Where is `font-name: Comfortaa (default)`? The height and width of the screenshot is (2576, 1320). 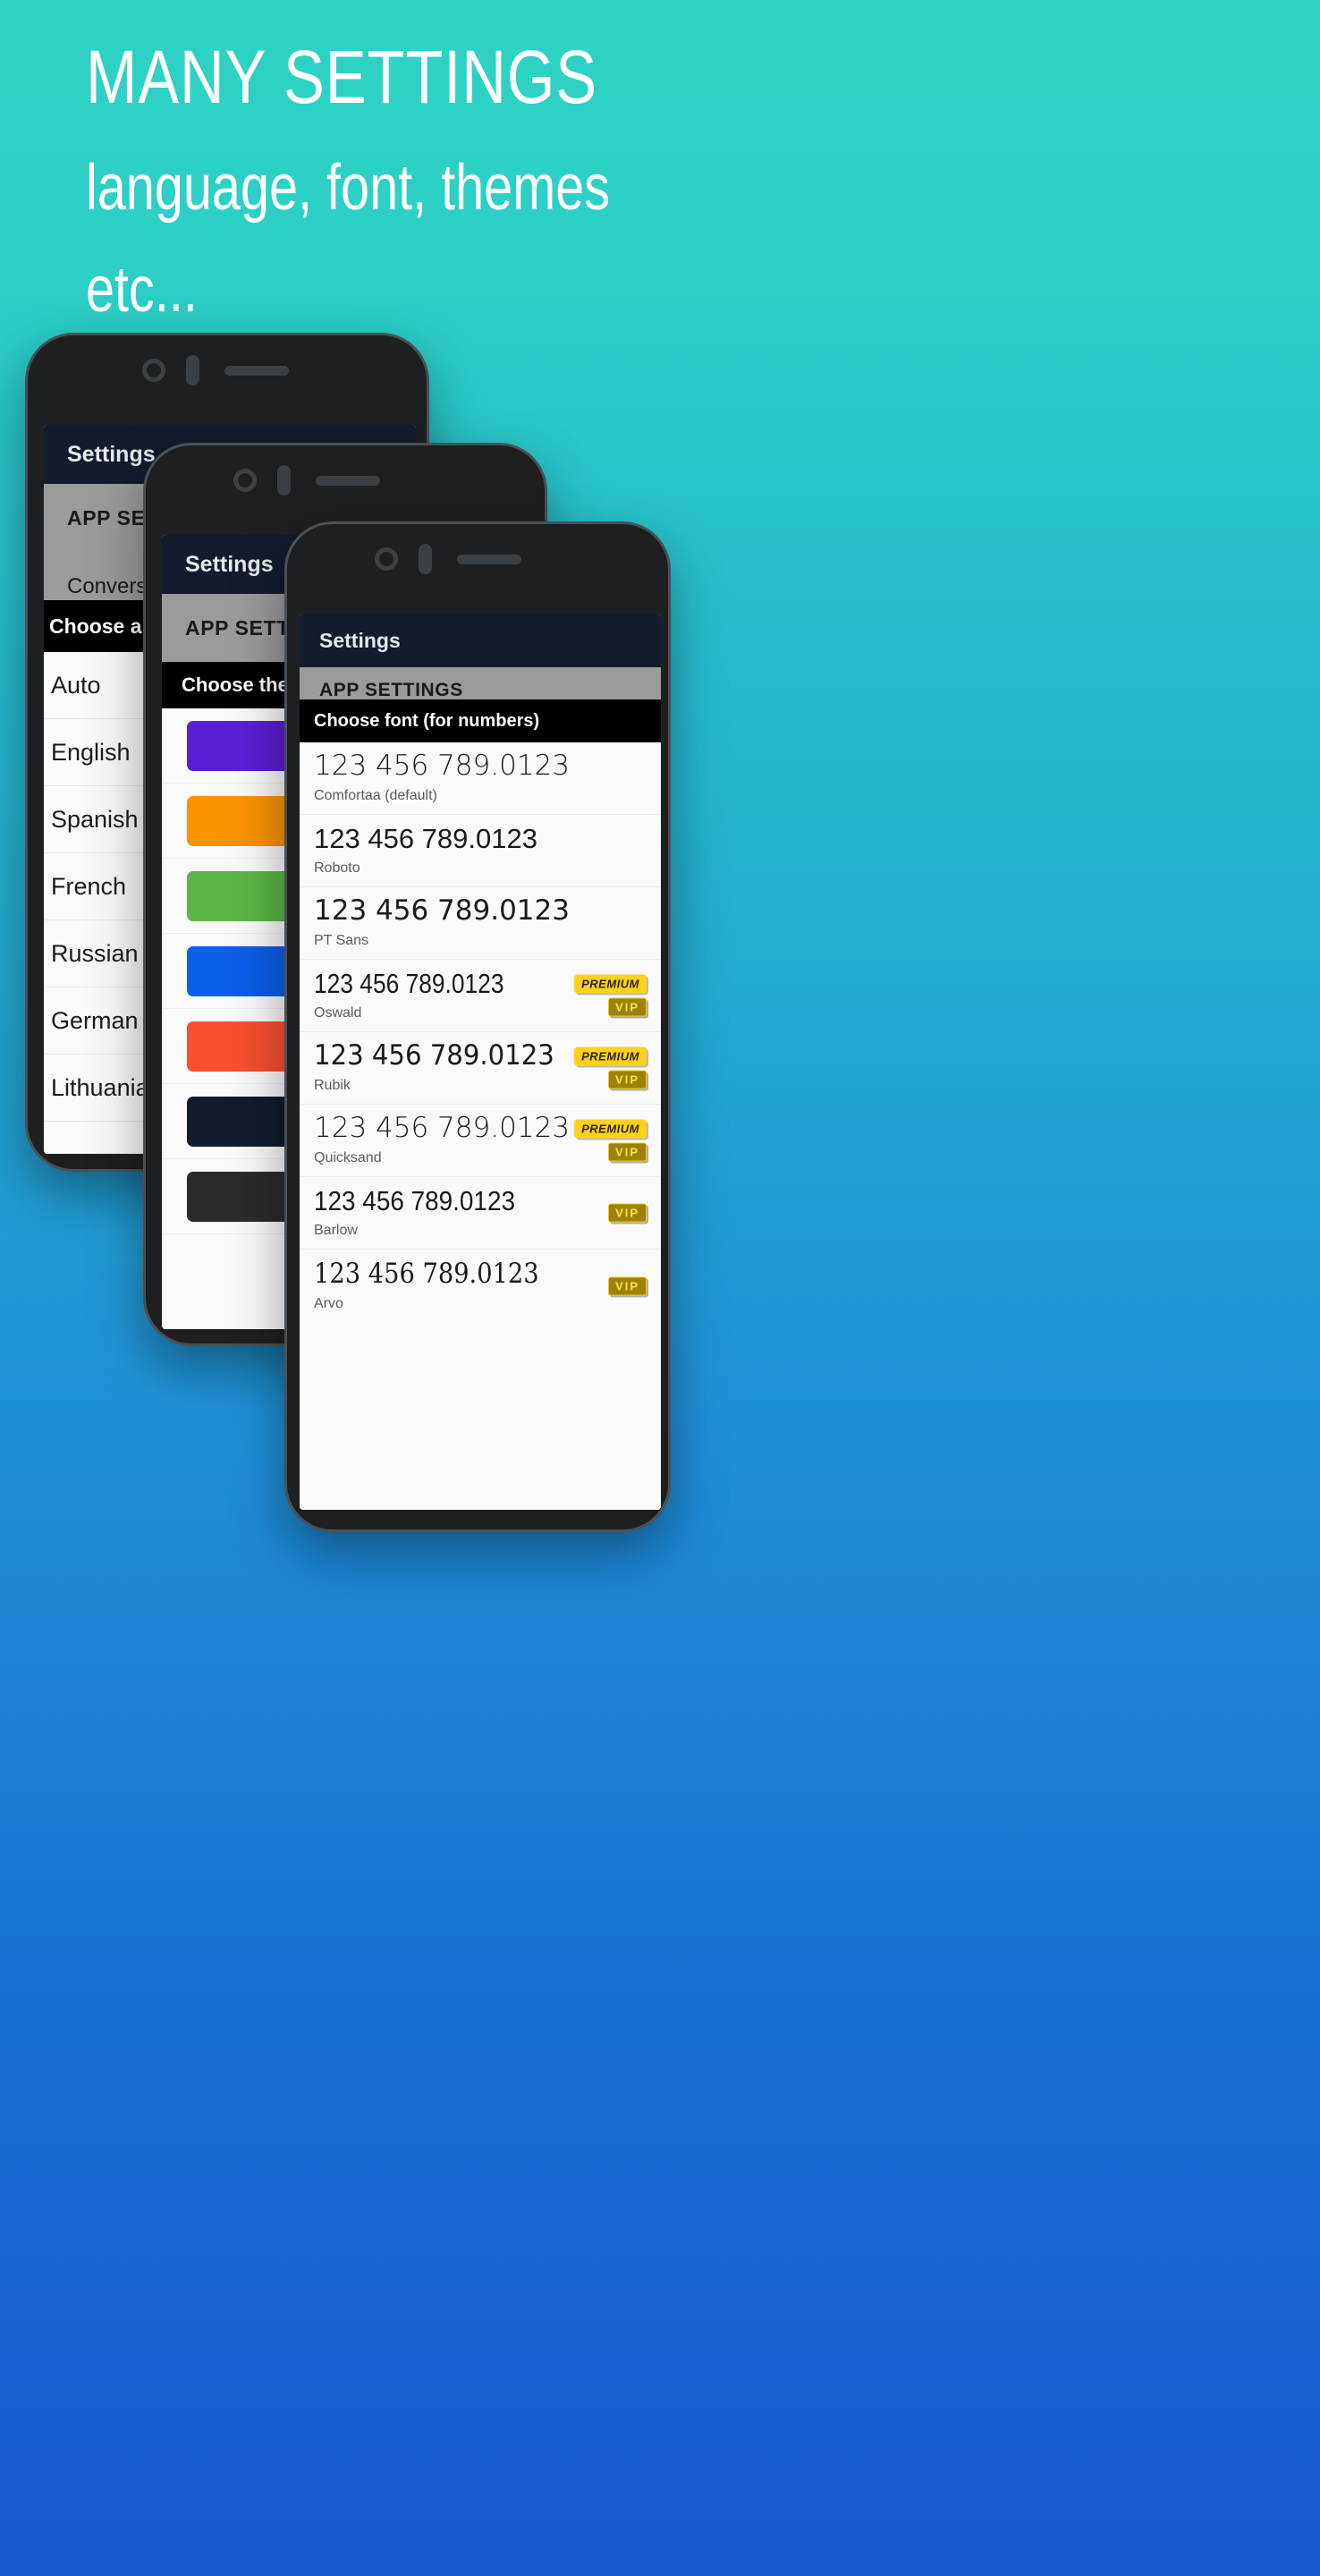
font-name: Comfortaa (default) is located at coordinates (375, 795).